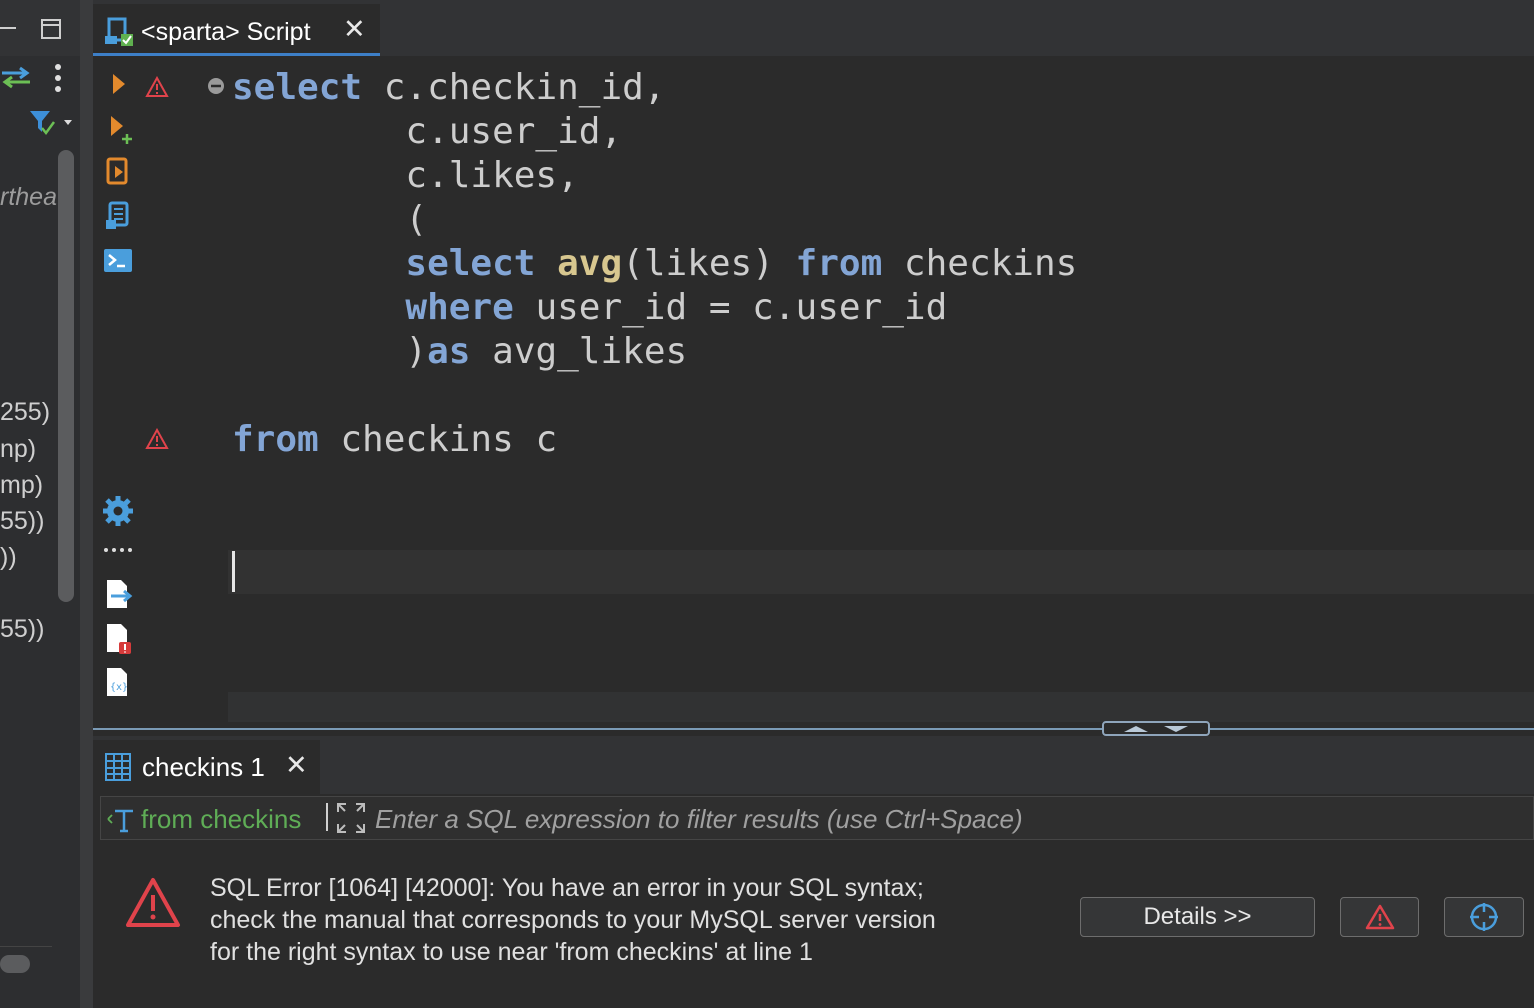  Describe the element at coordinates (881, 707) in the screenshot. I see `editor-horizontal-scrollbar` at that location.